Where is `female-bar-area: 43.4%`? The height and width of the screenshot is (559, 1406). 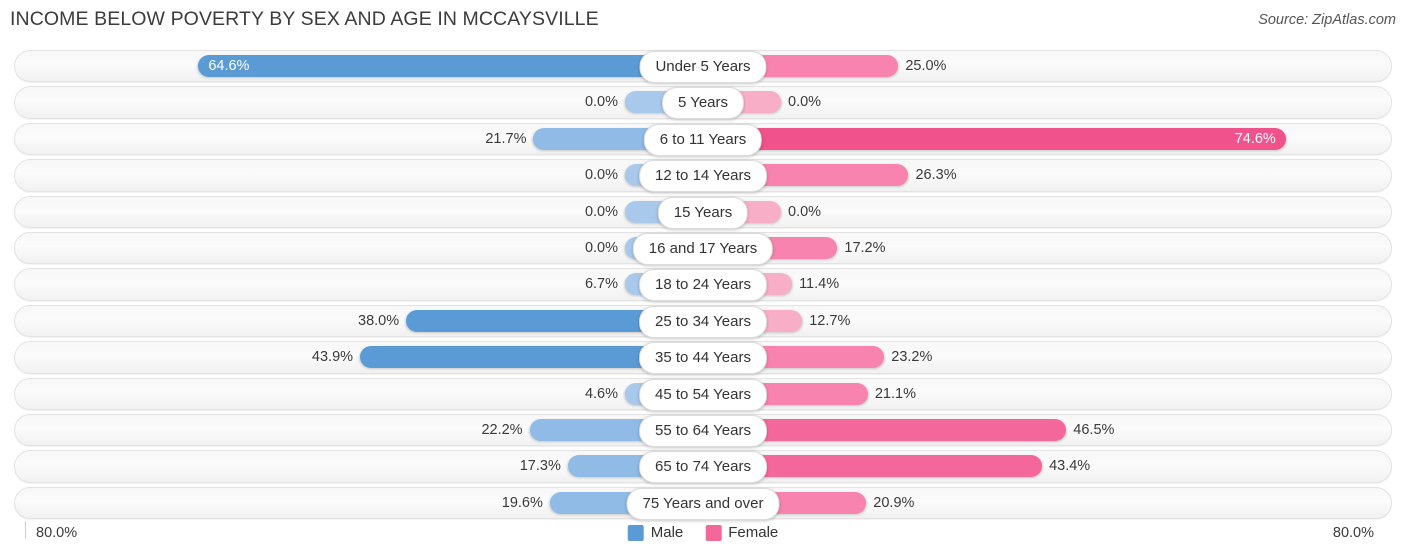
female-bar-area: 43.4% is located at coordinates (1015, 466).